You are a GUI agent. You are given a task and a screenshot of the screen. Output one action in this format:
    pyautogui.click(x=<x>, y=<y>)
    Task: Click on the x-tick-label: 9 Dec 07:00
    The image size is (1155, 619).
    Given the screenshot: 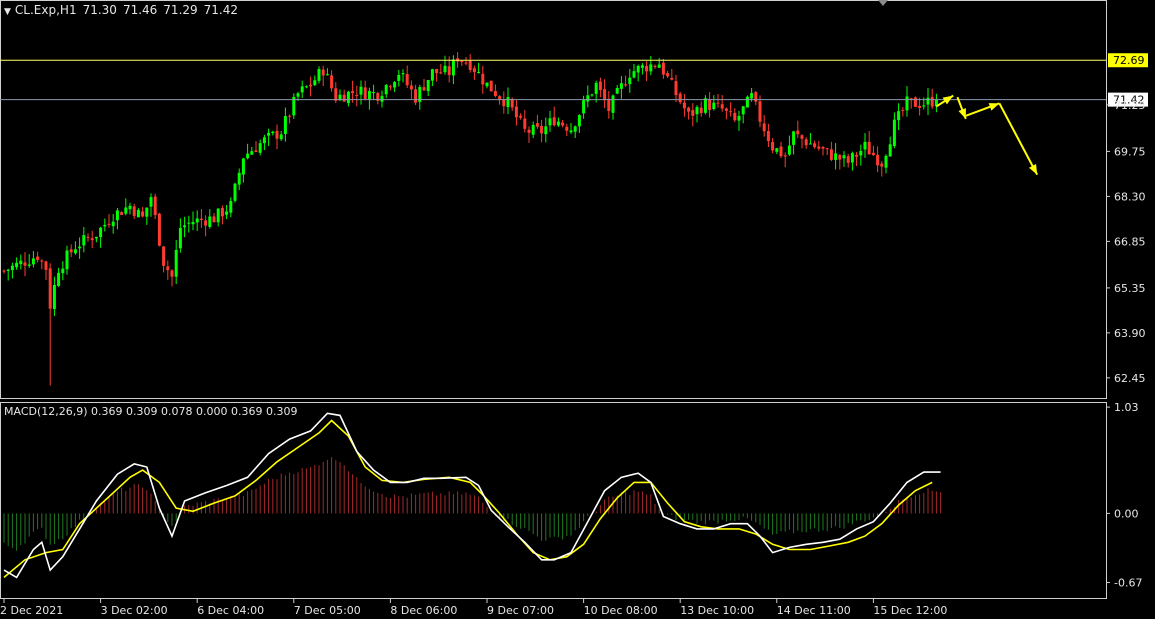 What is the action you would take?
    pyautogui.click(x=520, y=610)
    